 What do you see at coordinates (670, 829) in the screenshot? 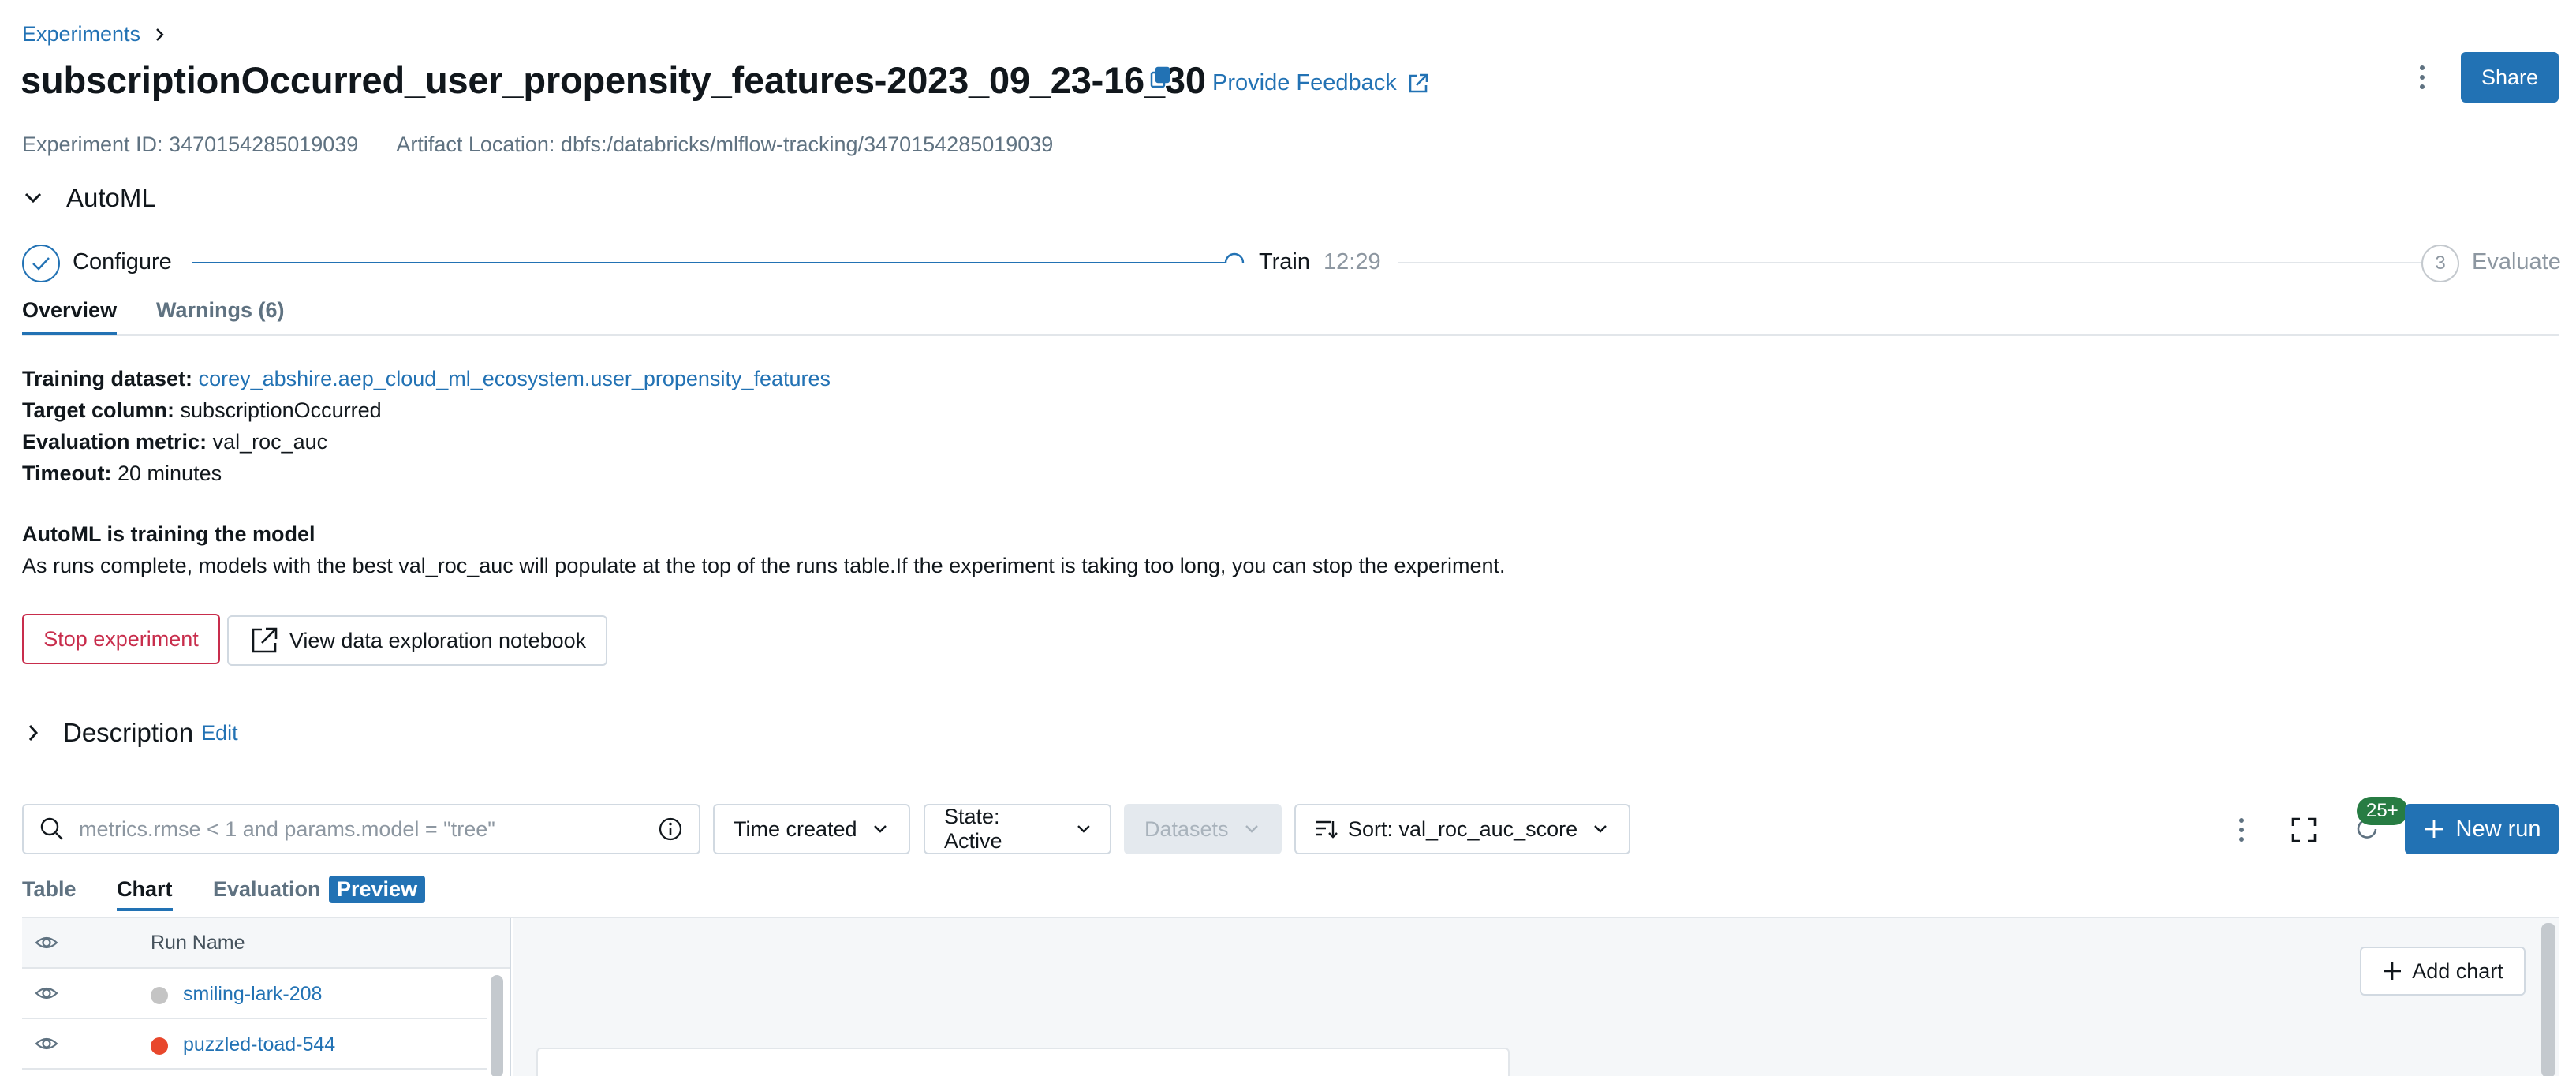
I see `info-icon` at bounding box center [670, 829].